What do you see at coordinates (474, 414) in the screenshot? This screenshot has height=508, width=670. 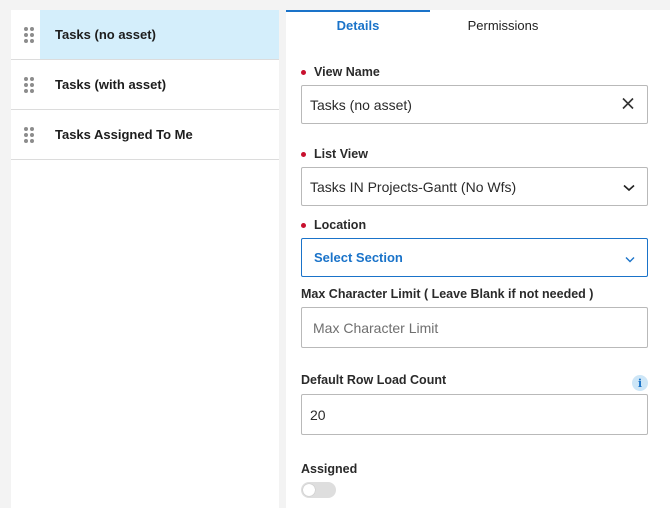 I see `default-row-load-count-input: 20` at bounding box center [474, 414].